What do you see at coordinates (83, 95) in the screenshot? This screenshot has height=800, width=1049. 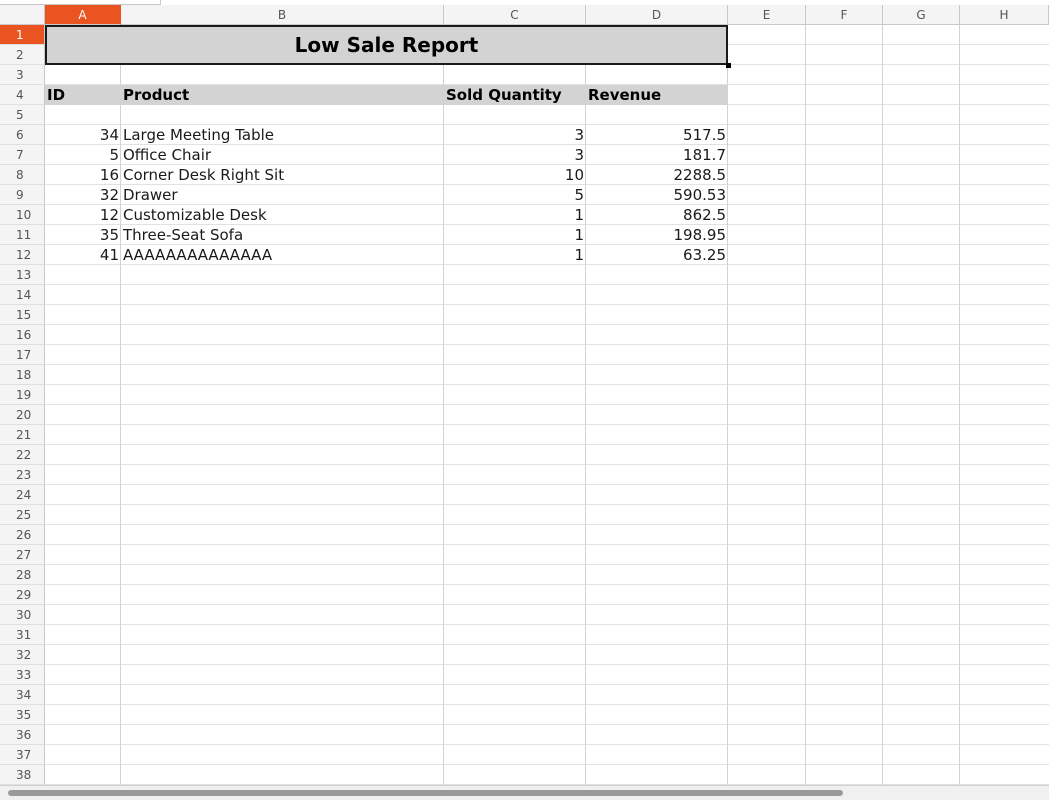 I see `header-id: ID` at bounding box center [83, 95].